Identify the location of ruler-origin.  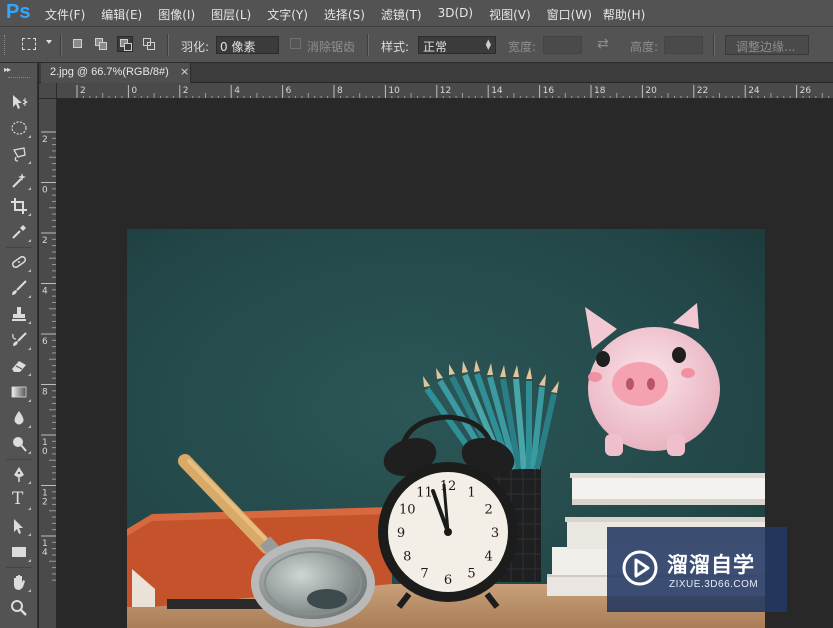
(48, 91).